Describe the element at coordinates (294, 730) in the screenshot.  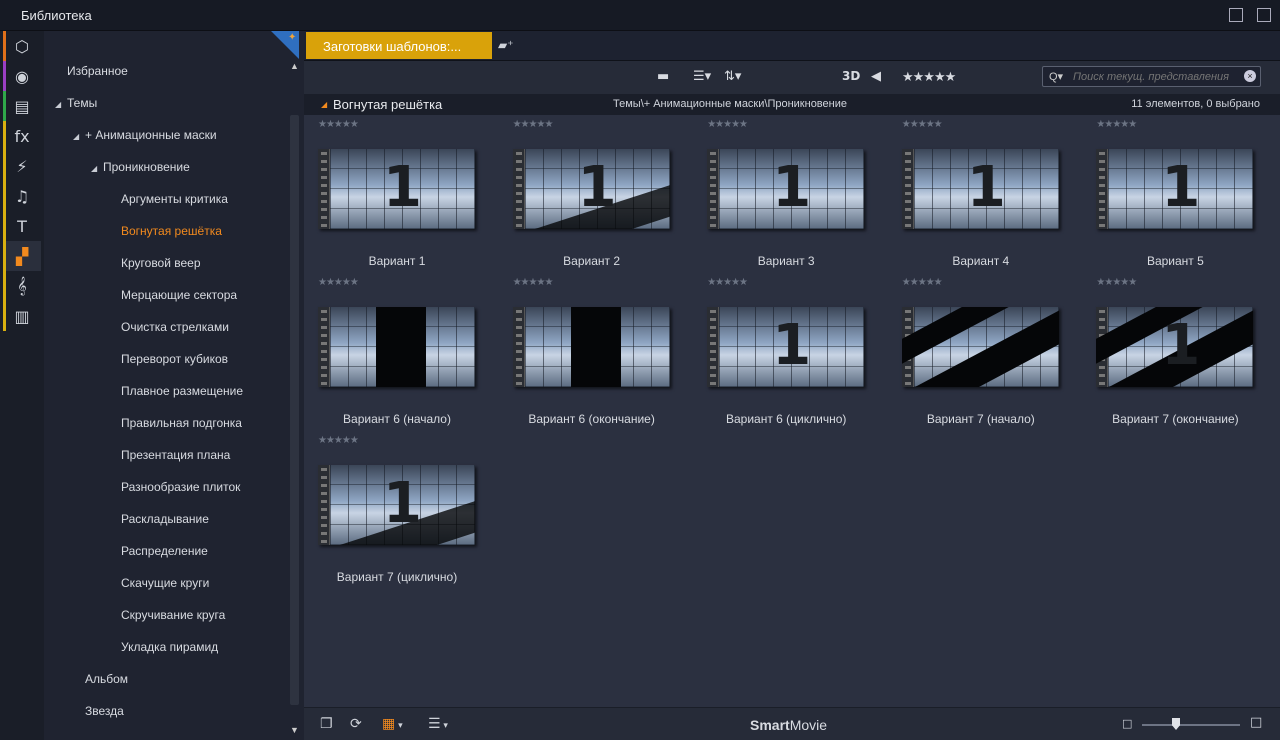
I see `scroll-down-icon: ▼` at that location.